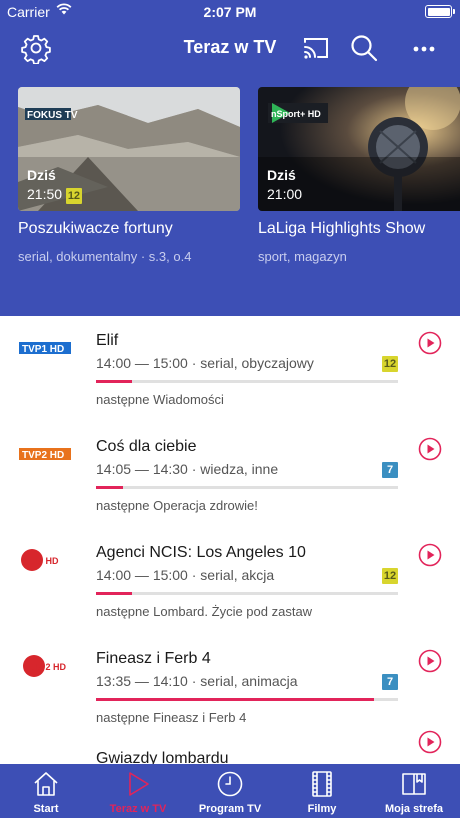  What do you see at coordinates (342, 228) in the screenshot?
I see `featured-title: LaLiga Highlights Show` at bounding box center [342, 228].